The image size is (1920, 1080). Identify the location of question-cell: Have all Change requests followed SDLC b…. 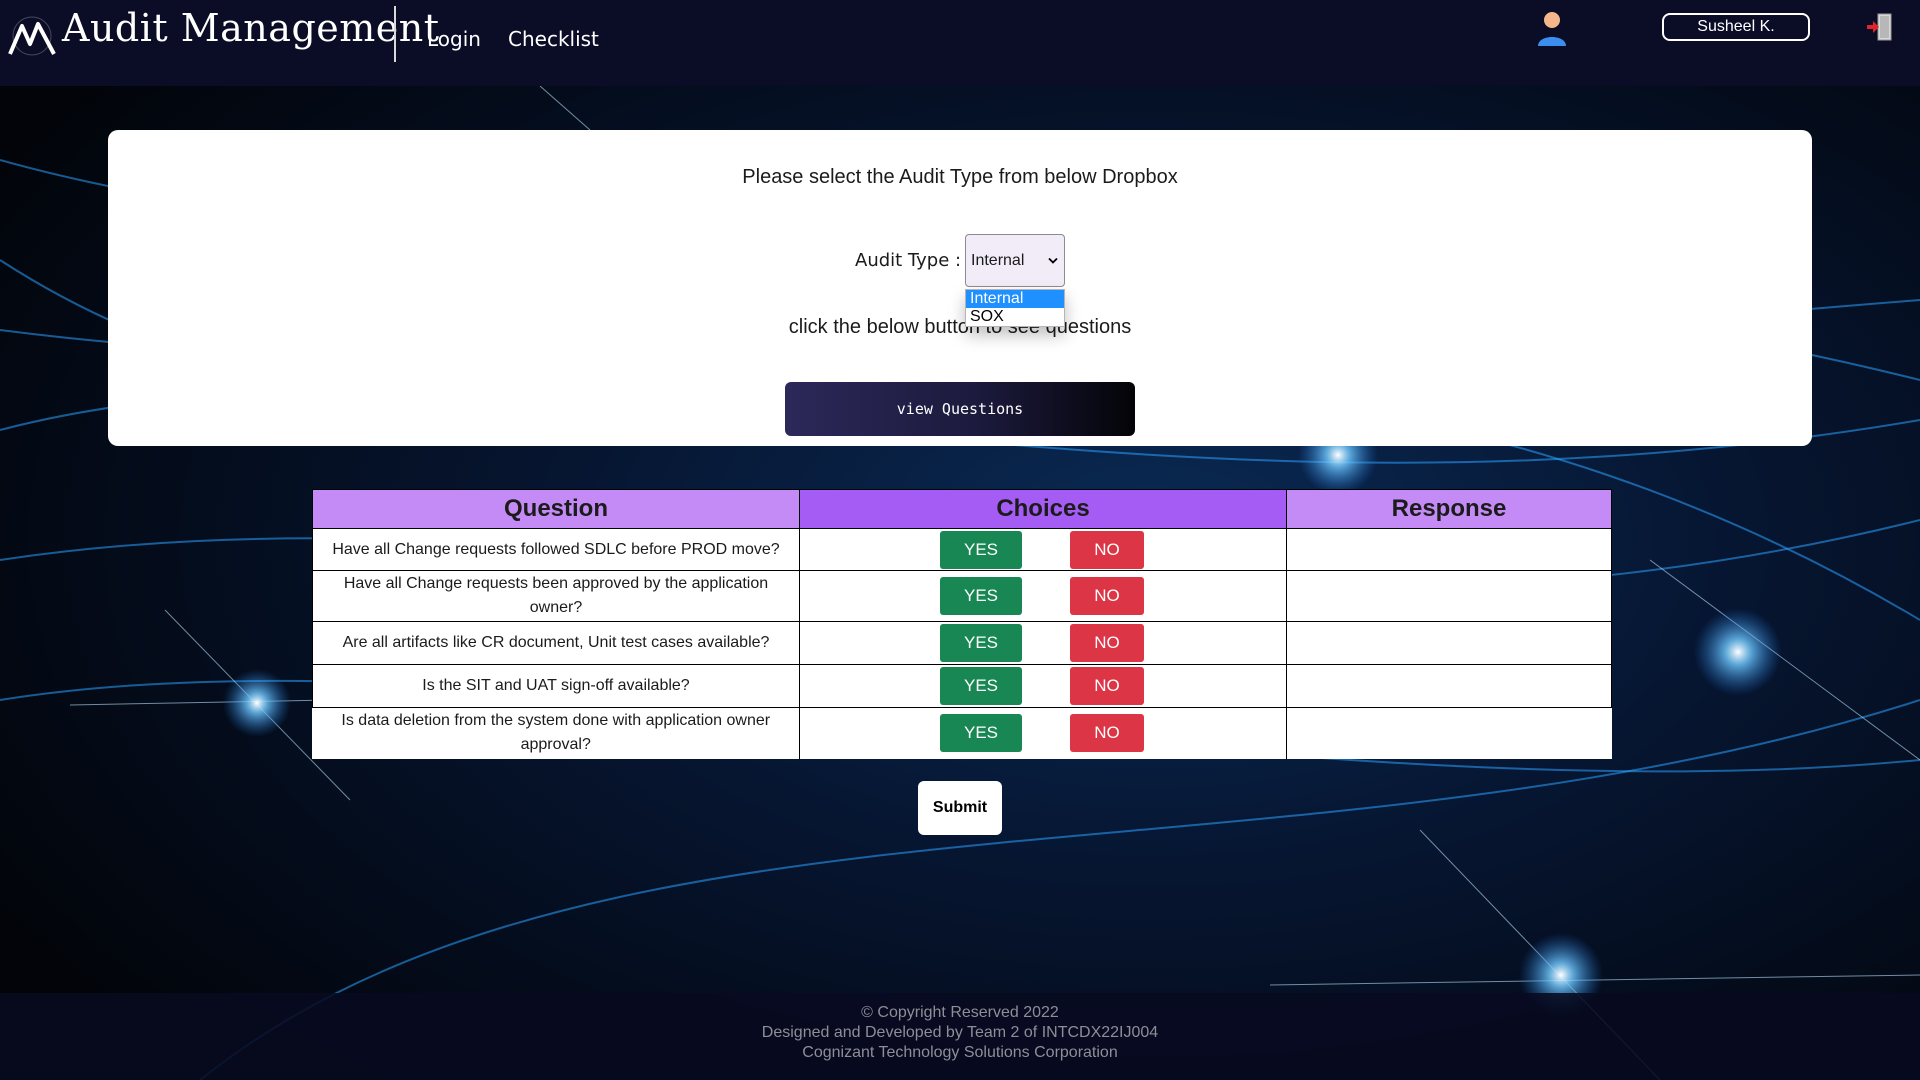
(556, 549).